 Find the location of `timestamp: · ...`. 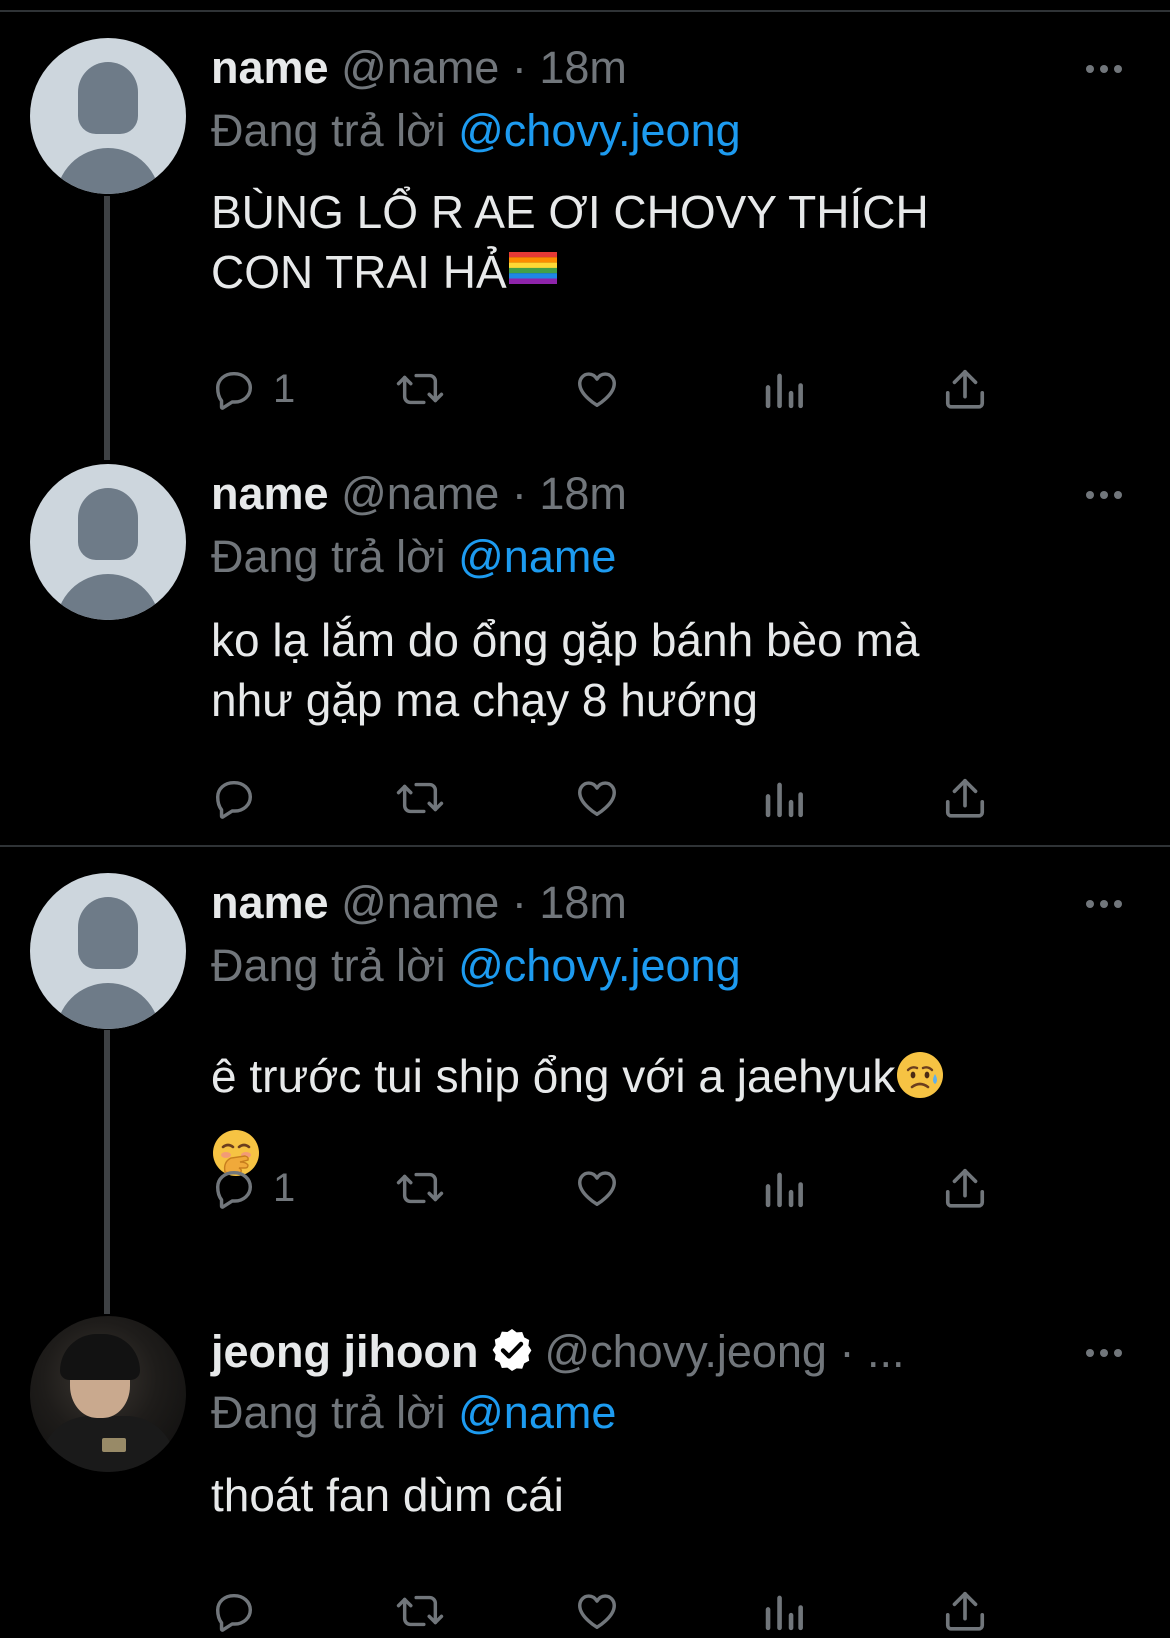

timestamp: · ... is located at coordinates (872, 1351).